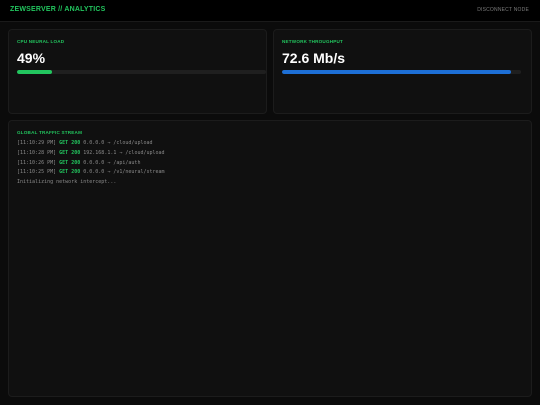  Describe the element at coordinates (31, 58) in the screenshot. I see `cpu-load-value: 49%` at that location.